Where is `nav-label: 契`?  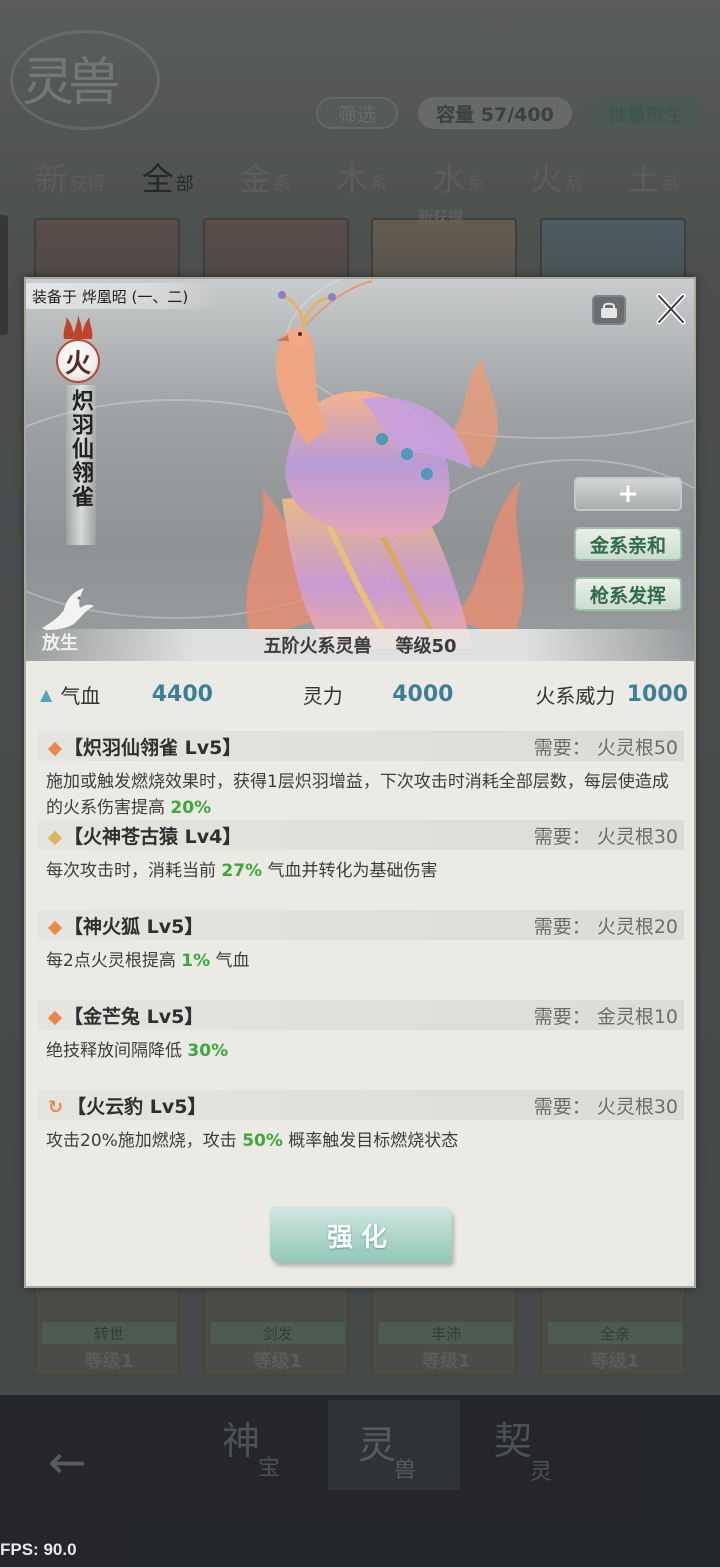
nav-label: 契 is located at coordinates (513, 1441).